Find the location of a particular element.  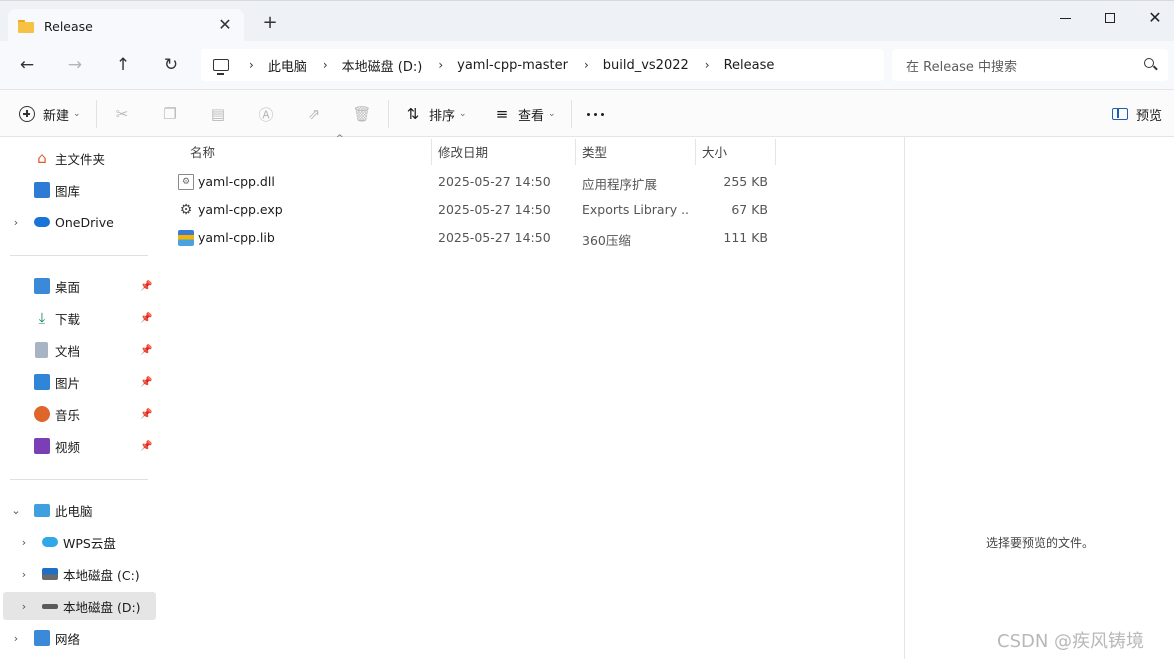

folder-icon is located at coordinates (26, 26).